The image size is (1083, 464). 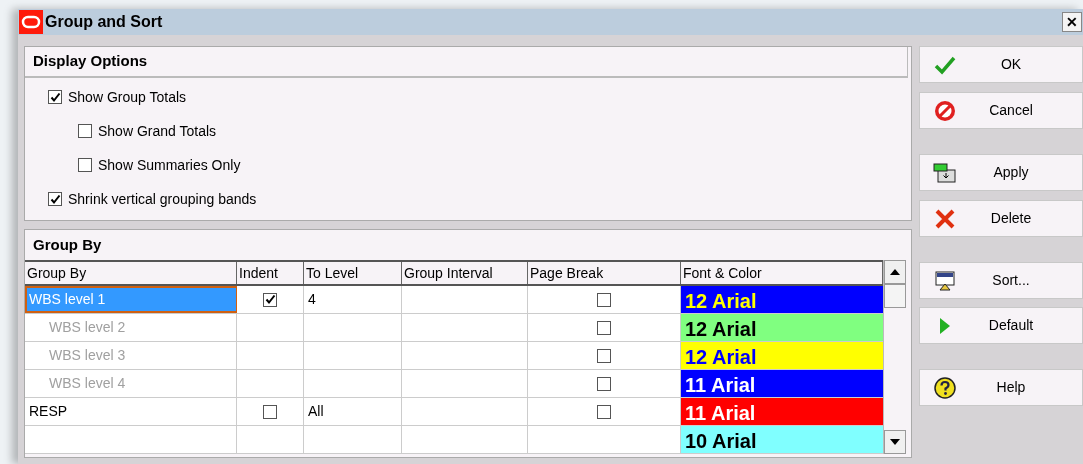 What do you see at coordinates (782, 439) in the screenshot?
I see `font-color-swatch: 10 Arial` at bounding box center [782, 439].